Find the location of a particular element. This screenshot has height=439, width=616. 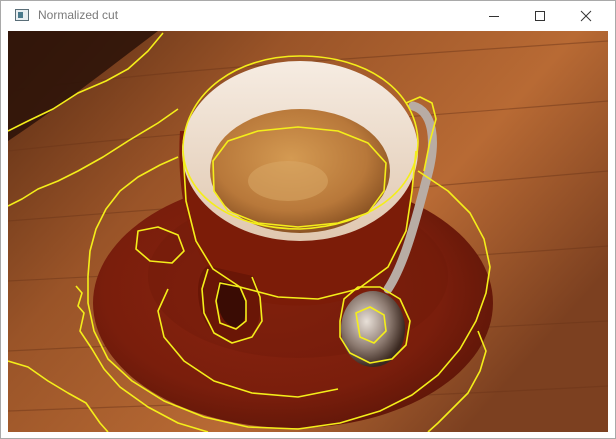

minimize-button is located at coordinates (494, 16).